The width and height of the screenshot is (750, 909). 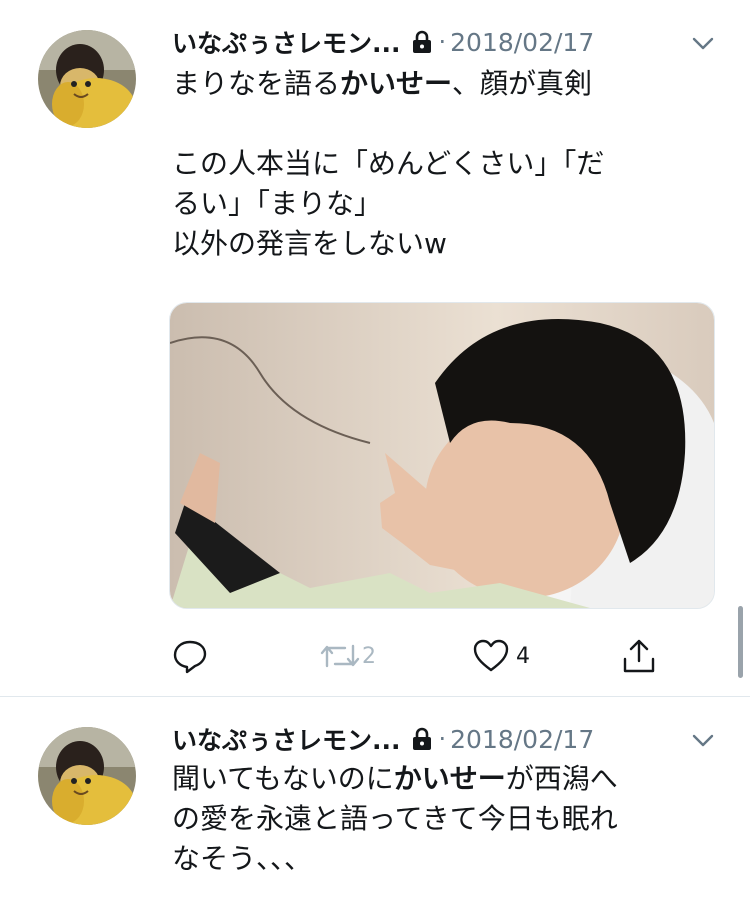 I want to click on tweet-text-line: るい」「まりな」, so click(x=277, y=203).